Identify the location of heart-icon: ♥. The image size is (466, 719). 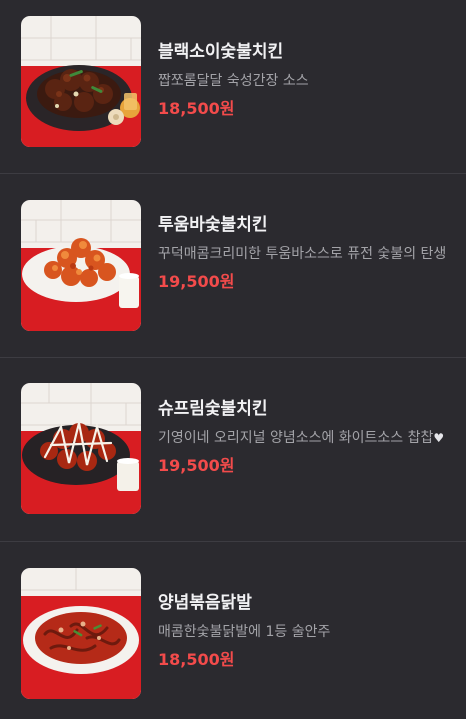
(439, 438).